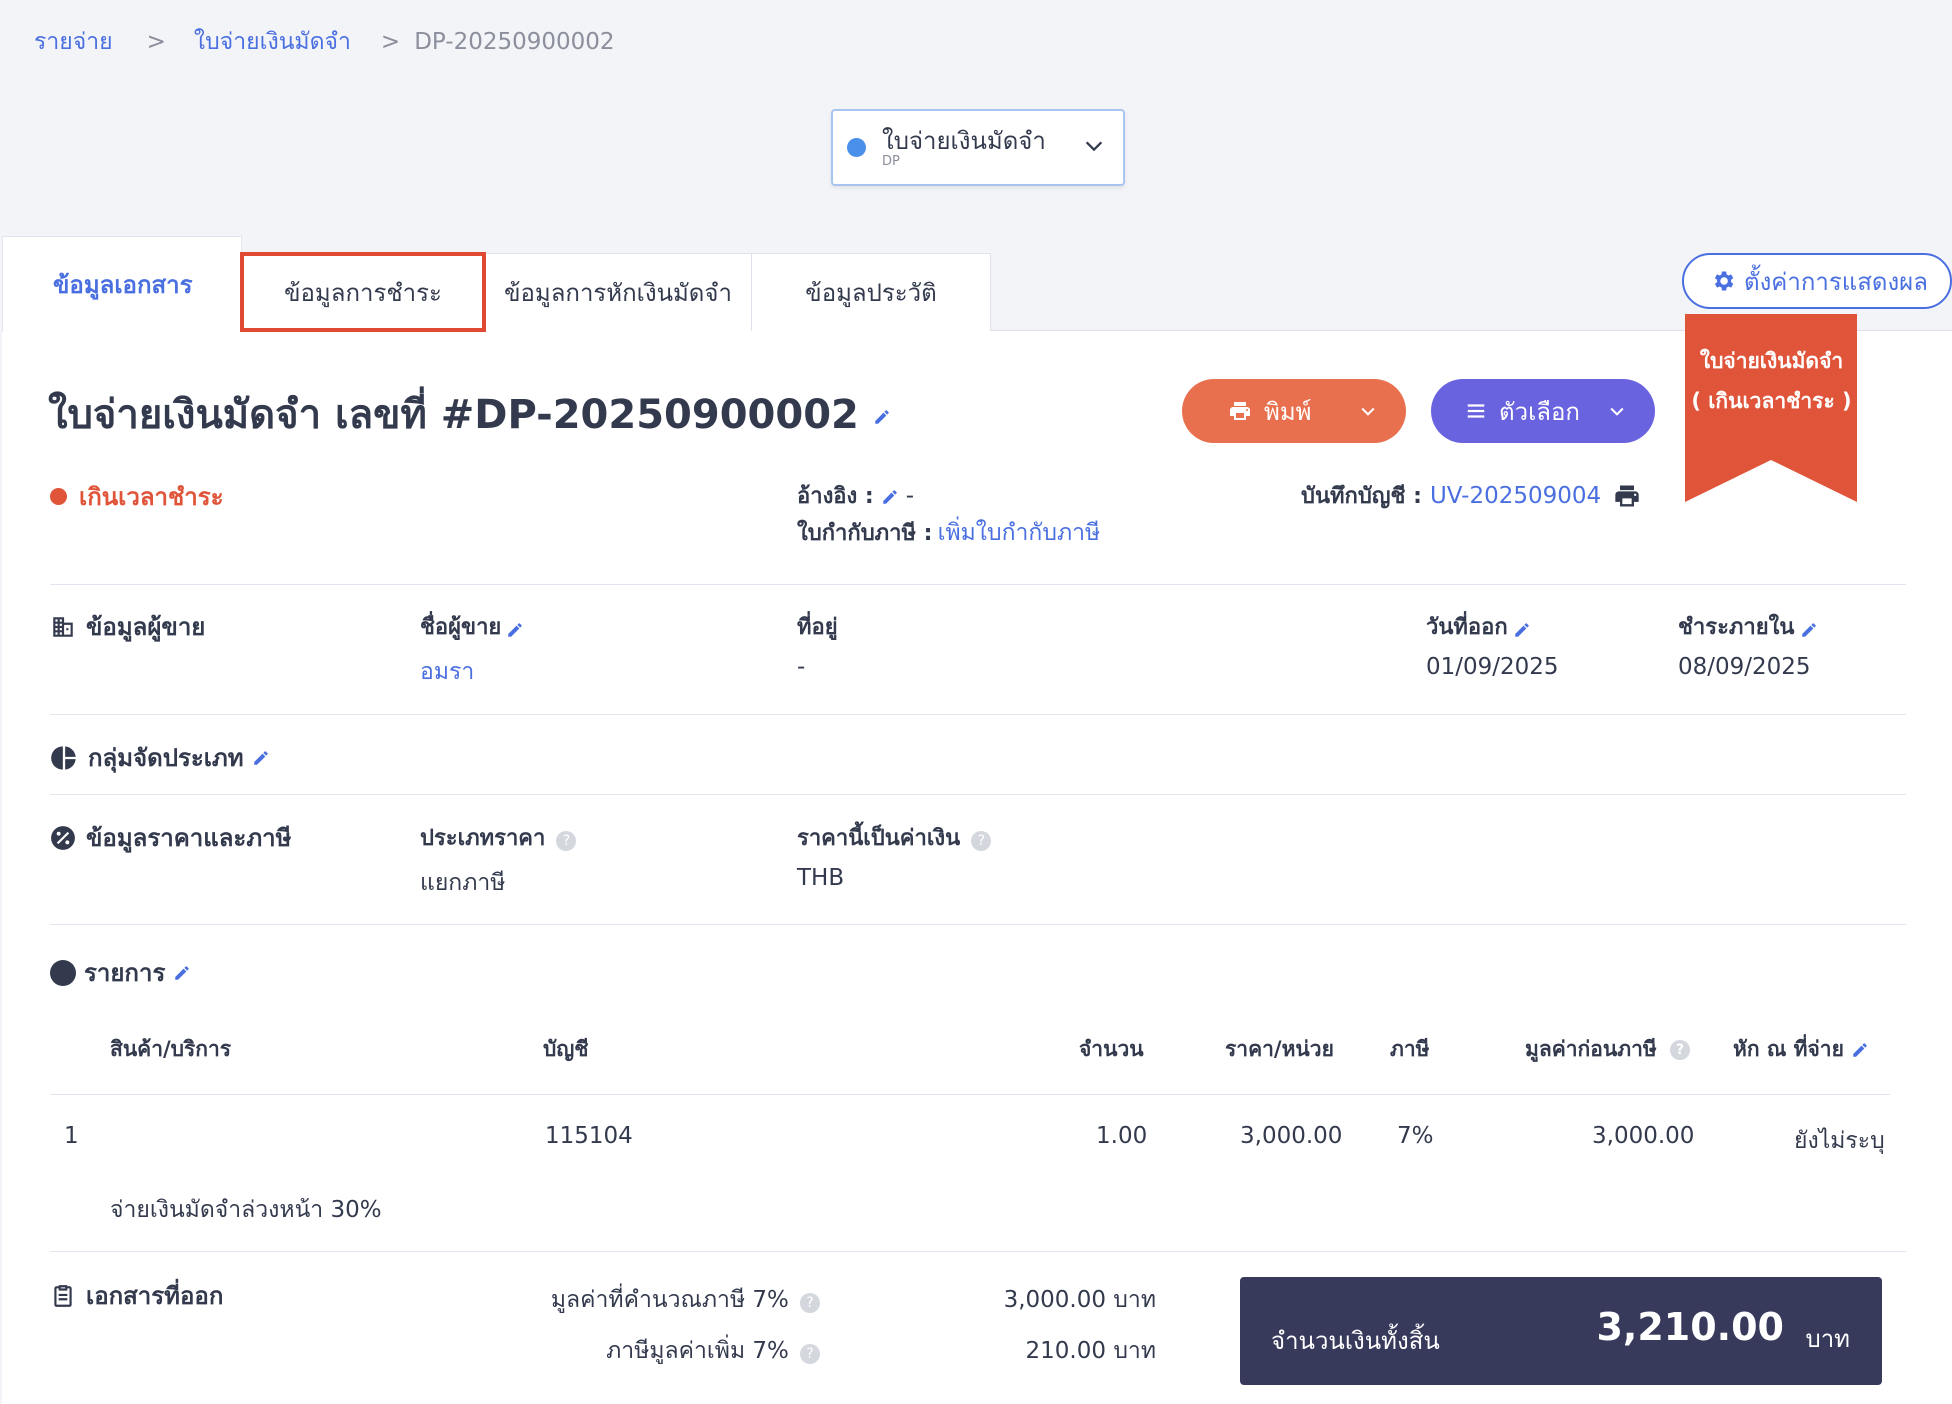  What do you see at coordinates (1690, 1327) in the screenshot?
I see `grand-total-amount: 3,210.00` at bounding box center [1690, 1327].